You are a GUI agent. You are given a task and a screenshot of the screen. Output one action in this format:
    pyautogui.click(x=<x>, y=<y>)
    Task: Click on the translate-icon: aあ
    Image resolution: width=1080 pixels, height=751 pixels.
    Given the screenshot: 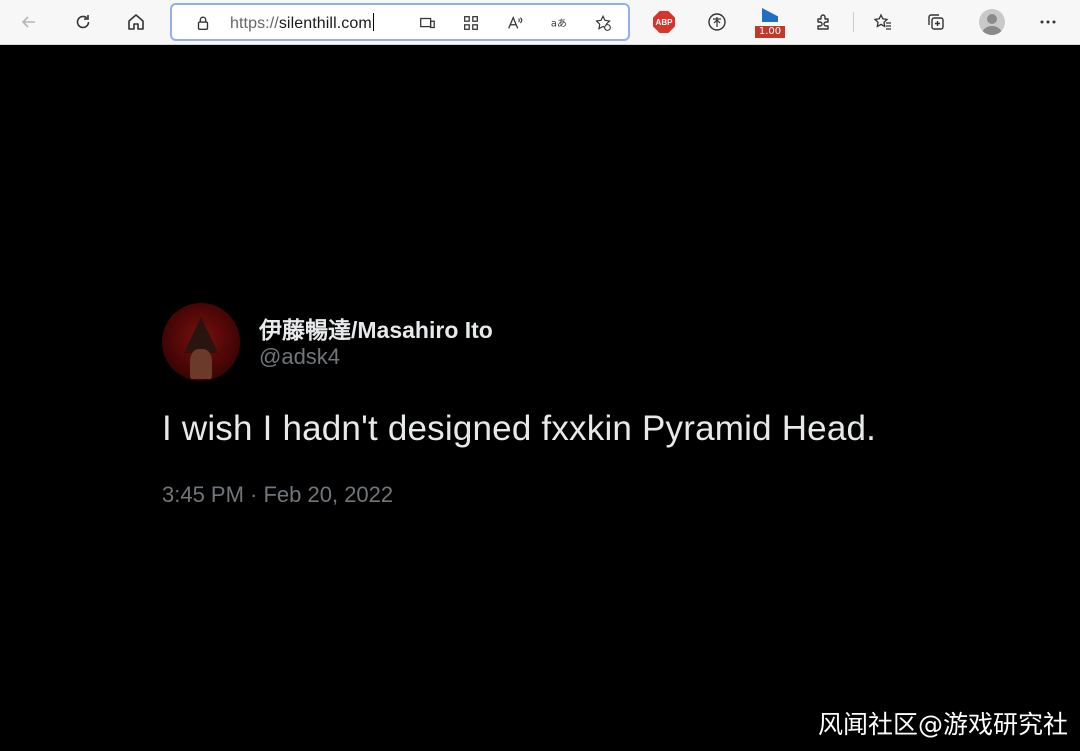 What is the action you would take?
    pyautogui.click(x=559, y=23)
    